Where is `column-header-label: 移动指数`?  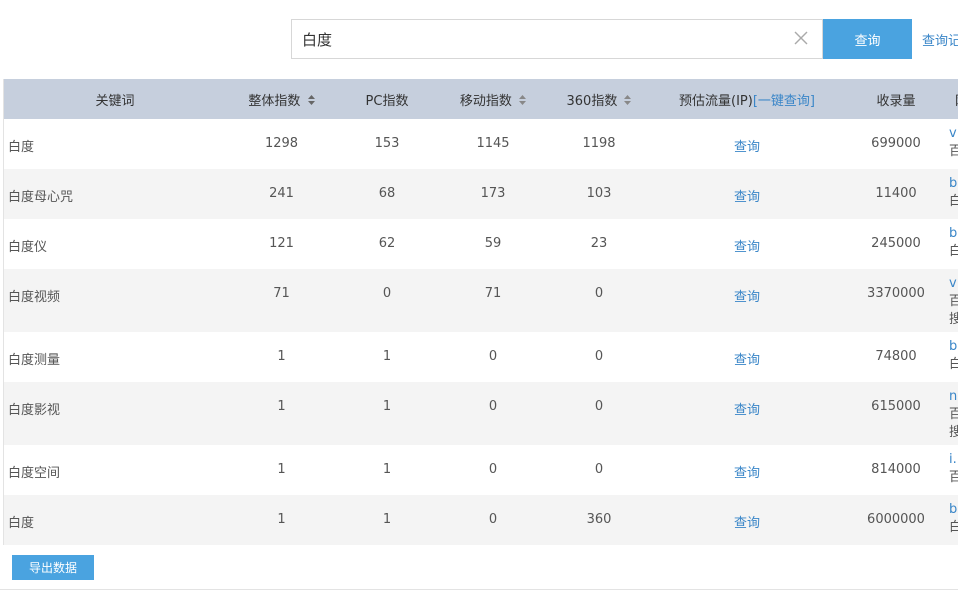
column-header-label: 移动指数 is located at coordinates (485, 101).